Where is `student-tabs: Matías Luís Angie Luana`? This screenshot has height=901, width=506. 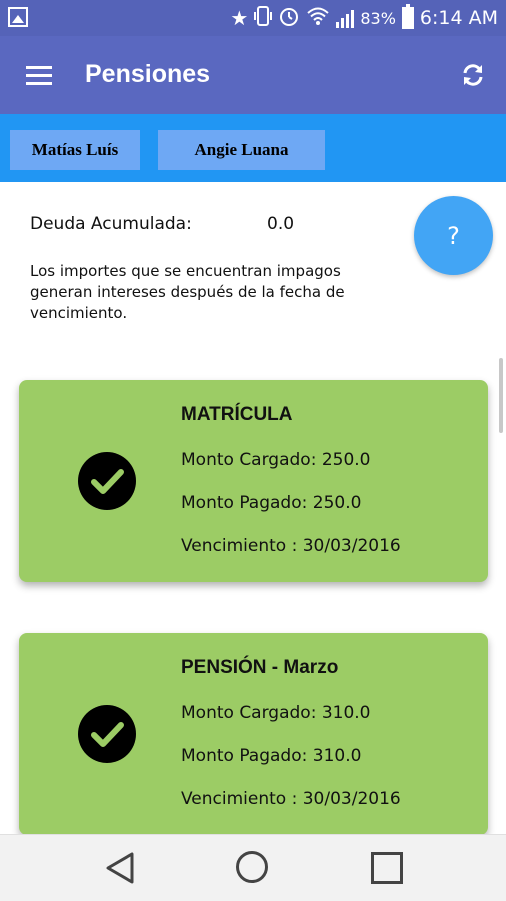 student-tabs: Matías Luís Angie Luana is located at coordinates (253, 148).